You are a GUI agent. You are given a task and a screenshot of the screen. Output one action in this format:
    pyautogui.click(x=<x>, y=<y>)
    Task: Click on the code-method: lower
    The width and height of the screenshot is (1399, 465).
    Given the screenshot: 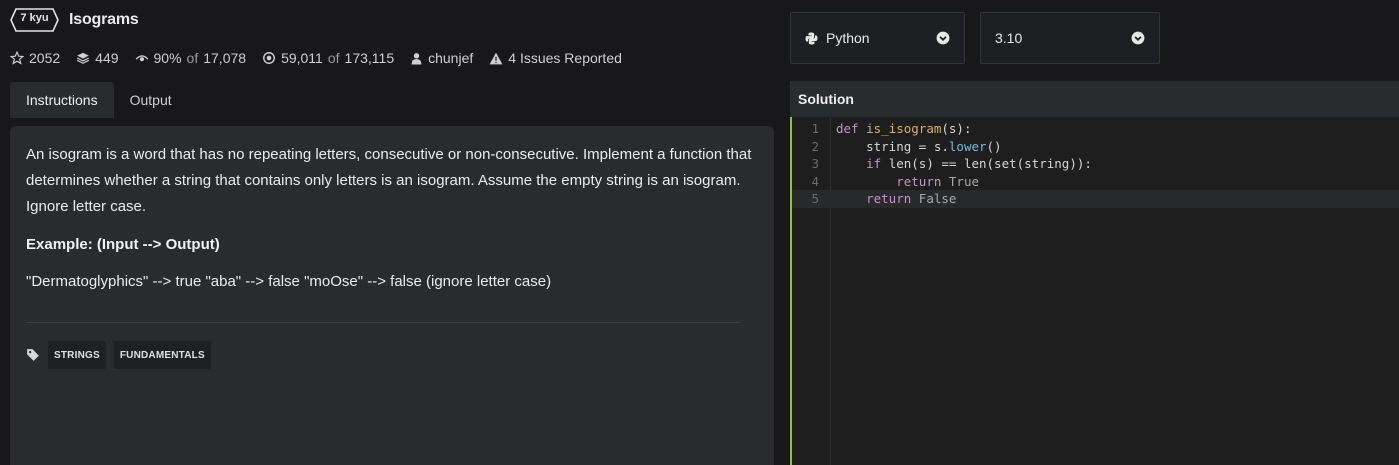 What is the action you would take?
    pyautogui.click(x=967, y=146)
    